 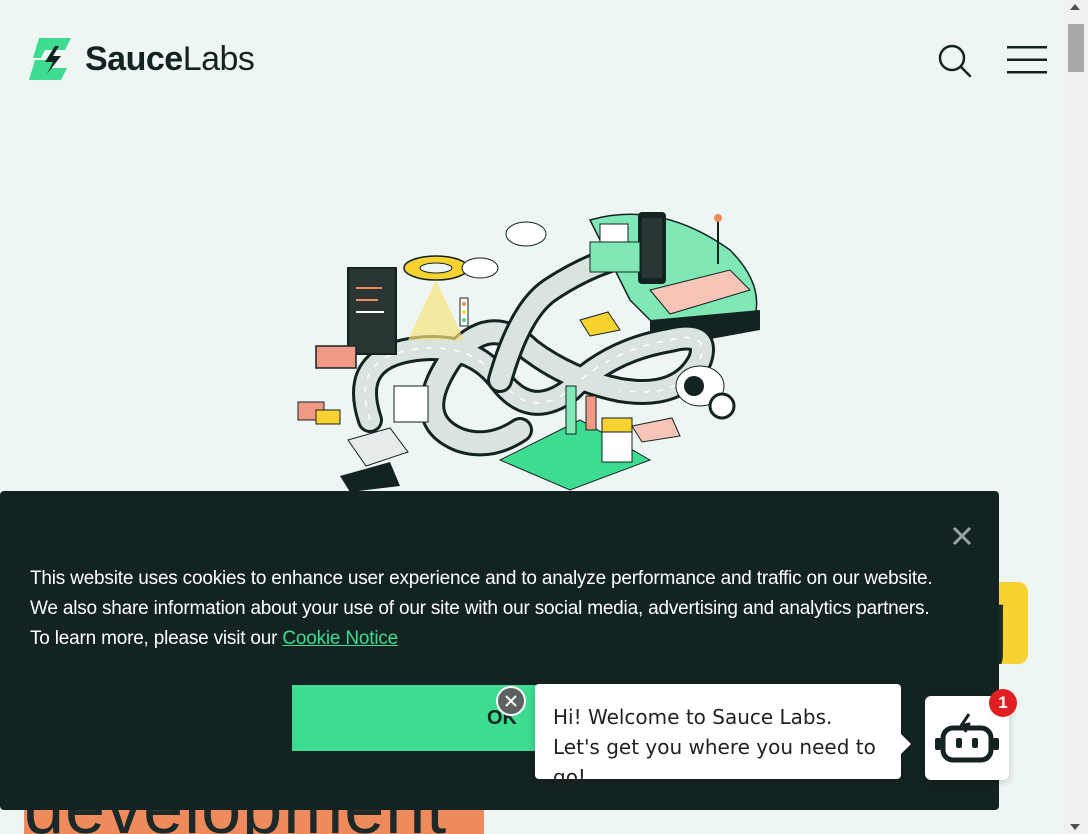 I want to click on scroll-thumb, so click(x=1076, y=48).